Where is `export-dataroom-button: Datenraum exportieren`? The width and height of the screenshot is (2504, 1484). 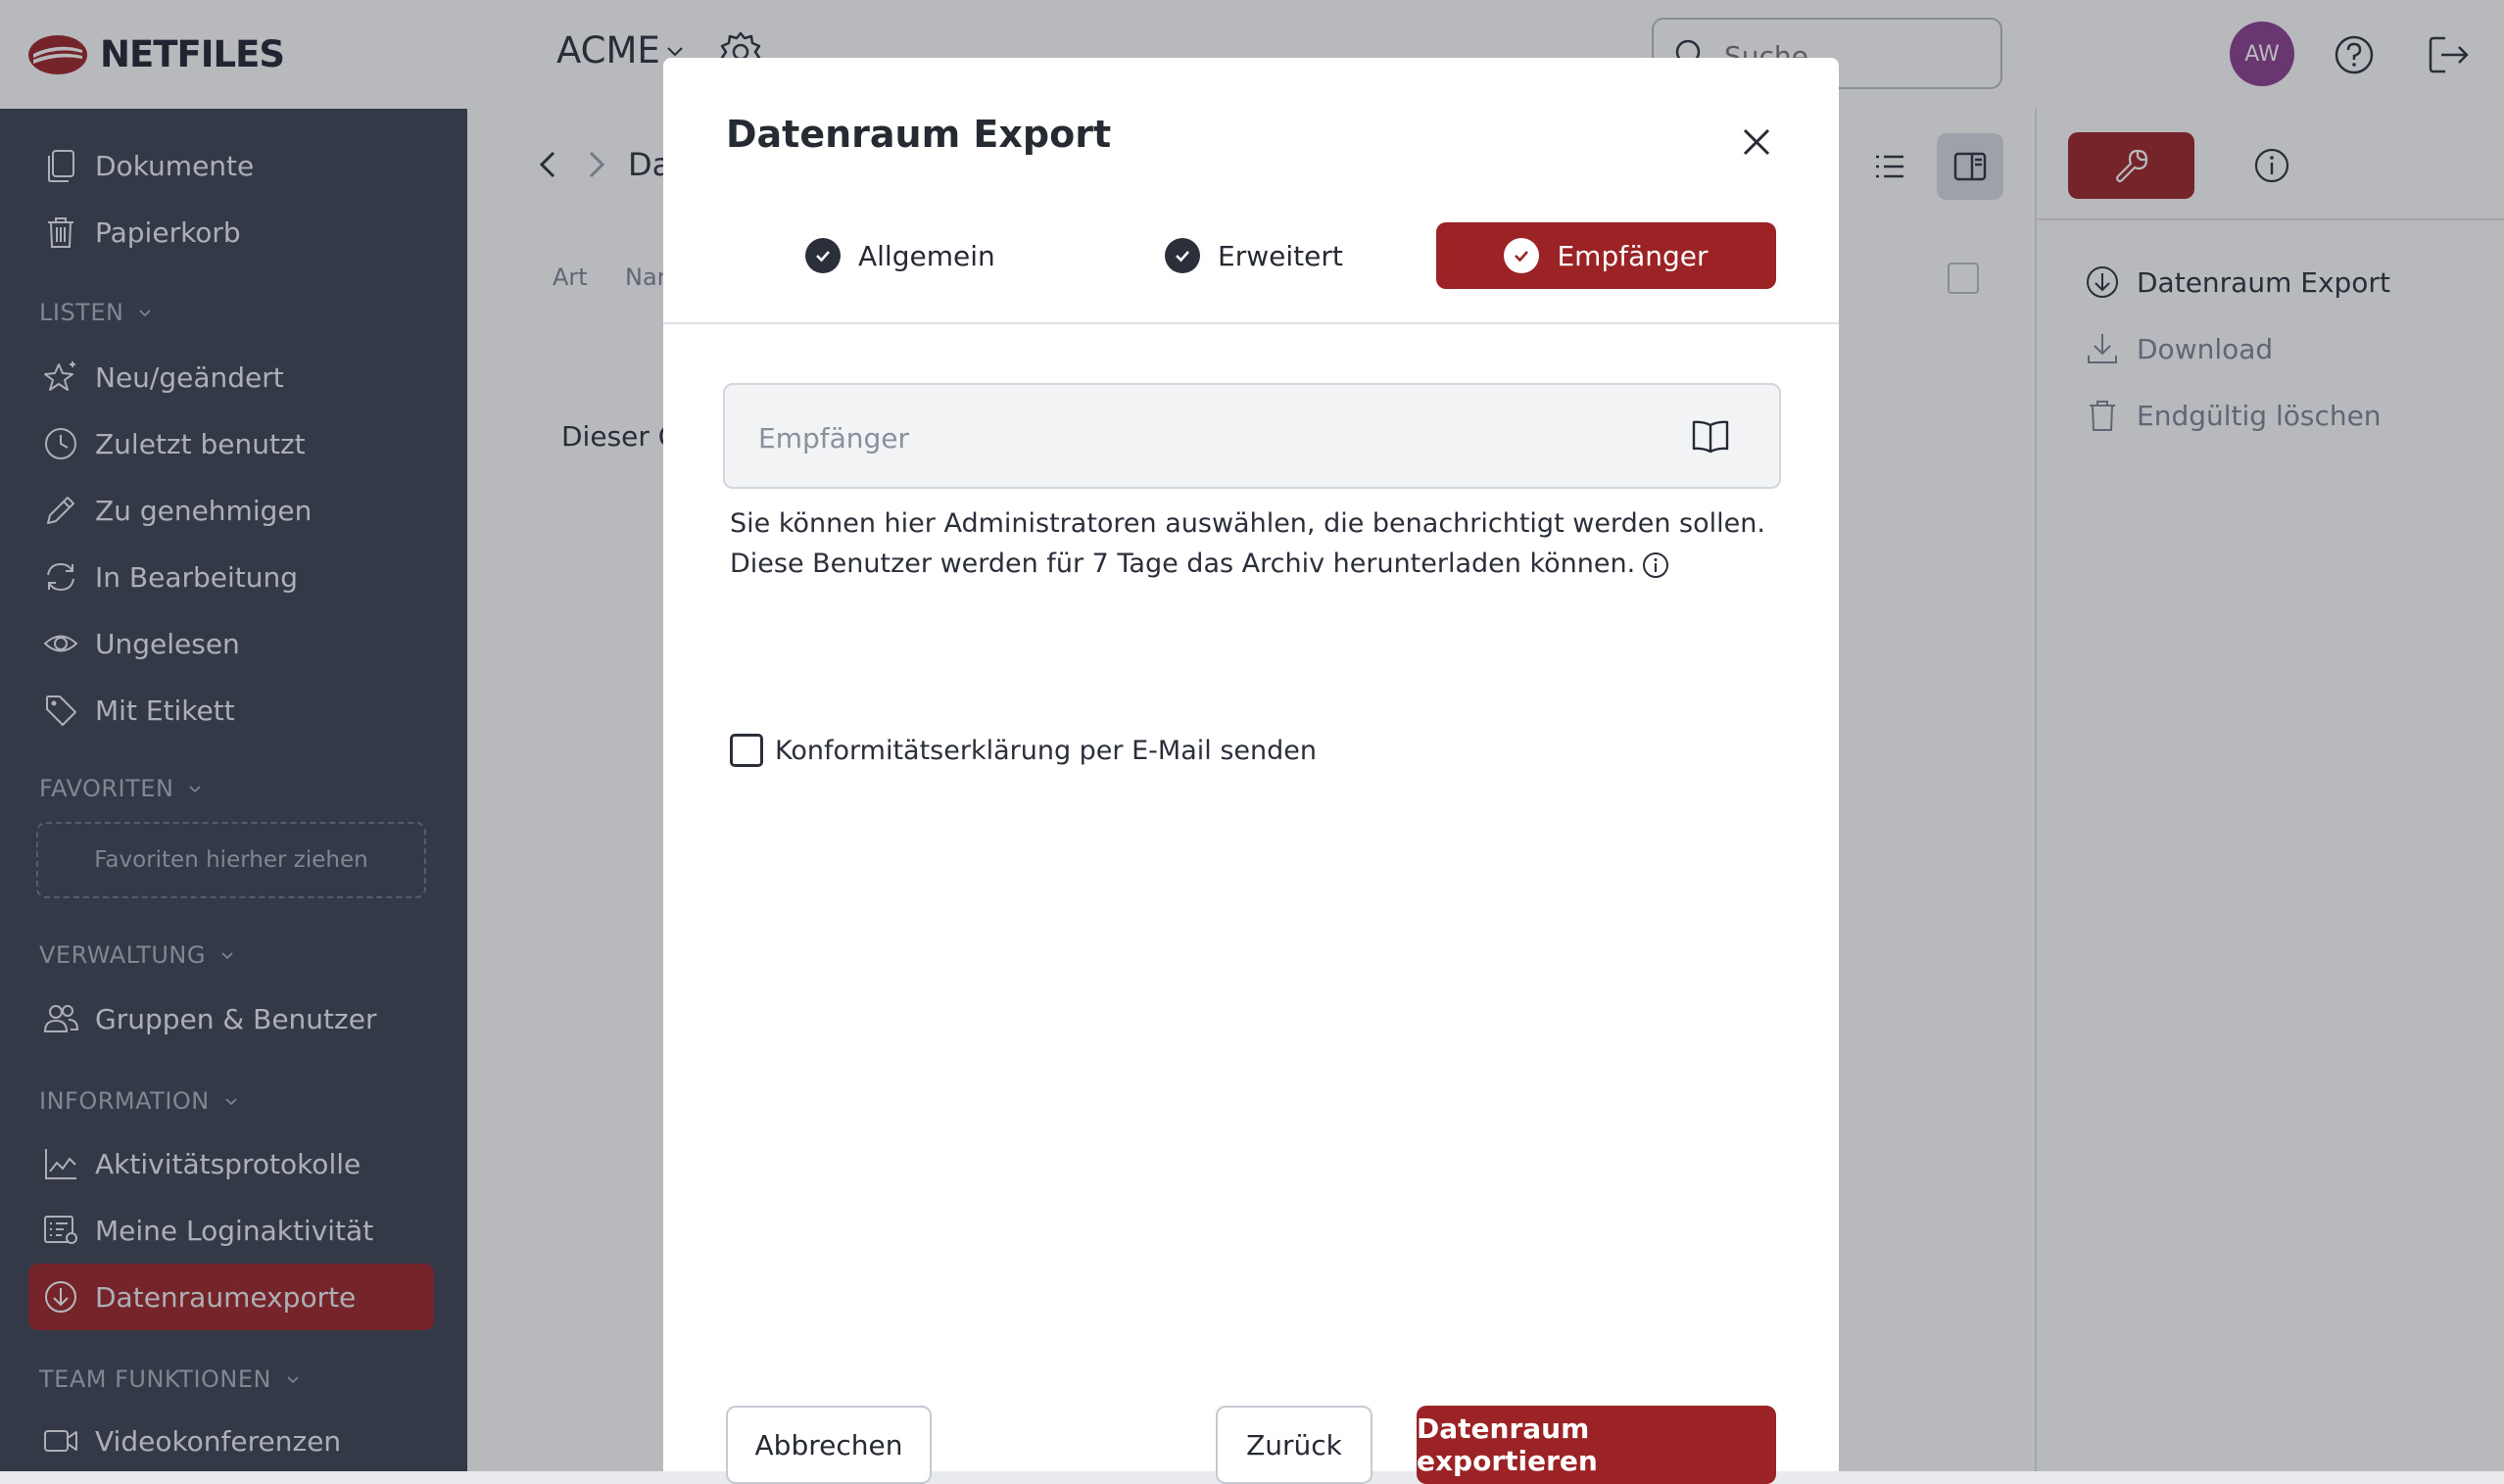
export-dataroom-button: Datenraum exportieren is located at coordinates (1596, 1445).